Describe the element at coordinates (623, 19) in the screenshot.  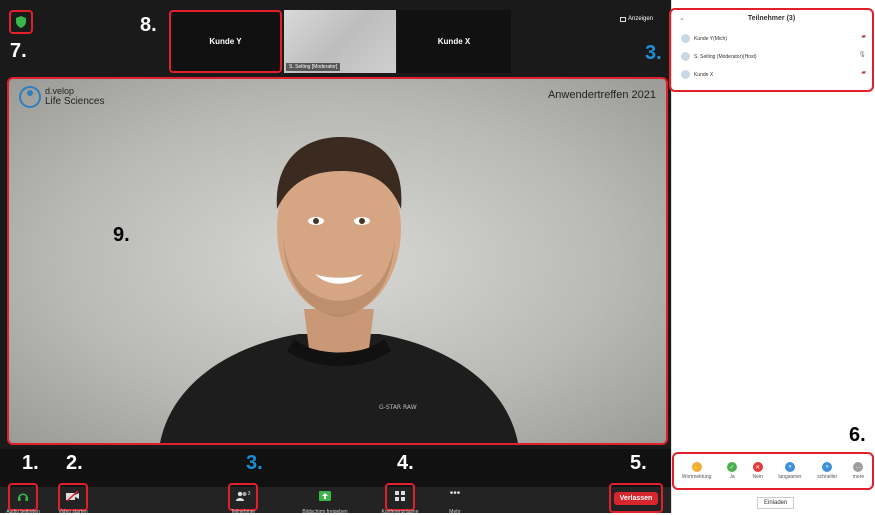
I see `grid-icon` at that location.